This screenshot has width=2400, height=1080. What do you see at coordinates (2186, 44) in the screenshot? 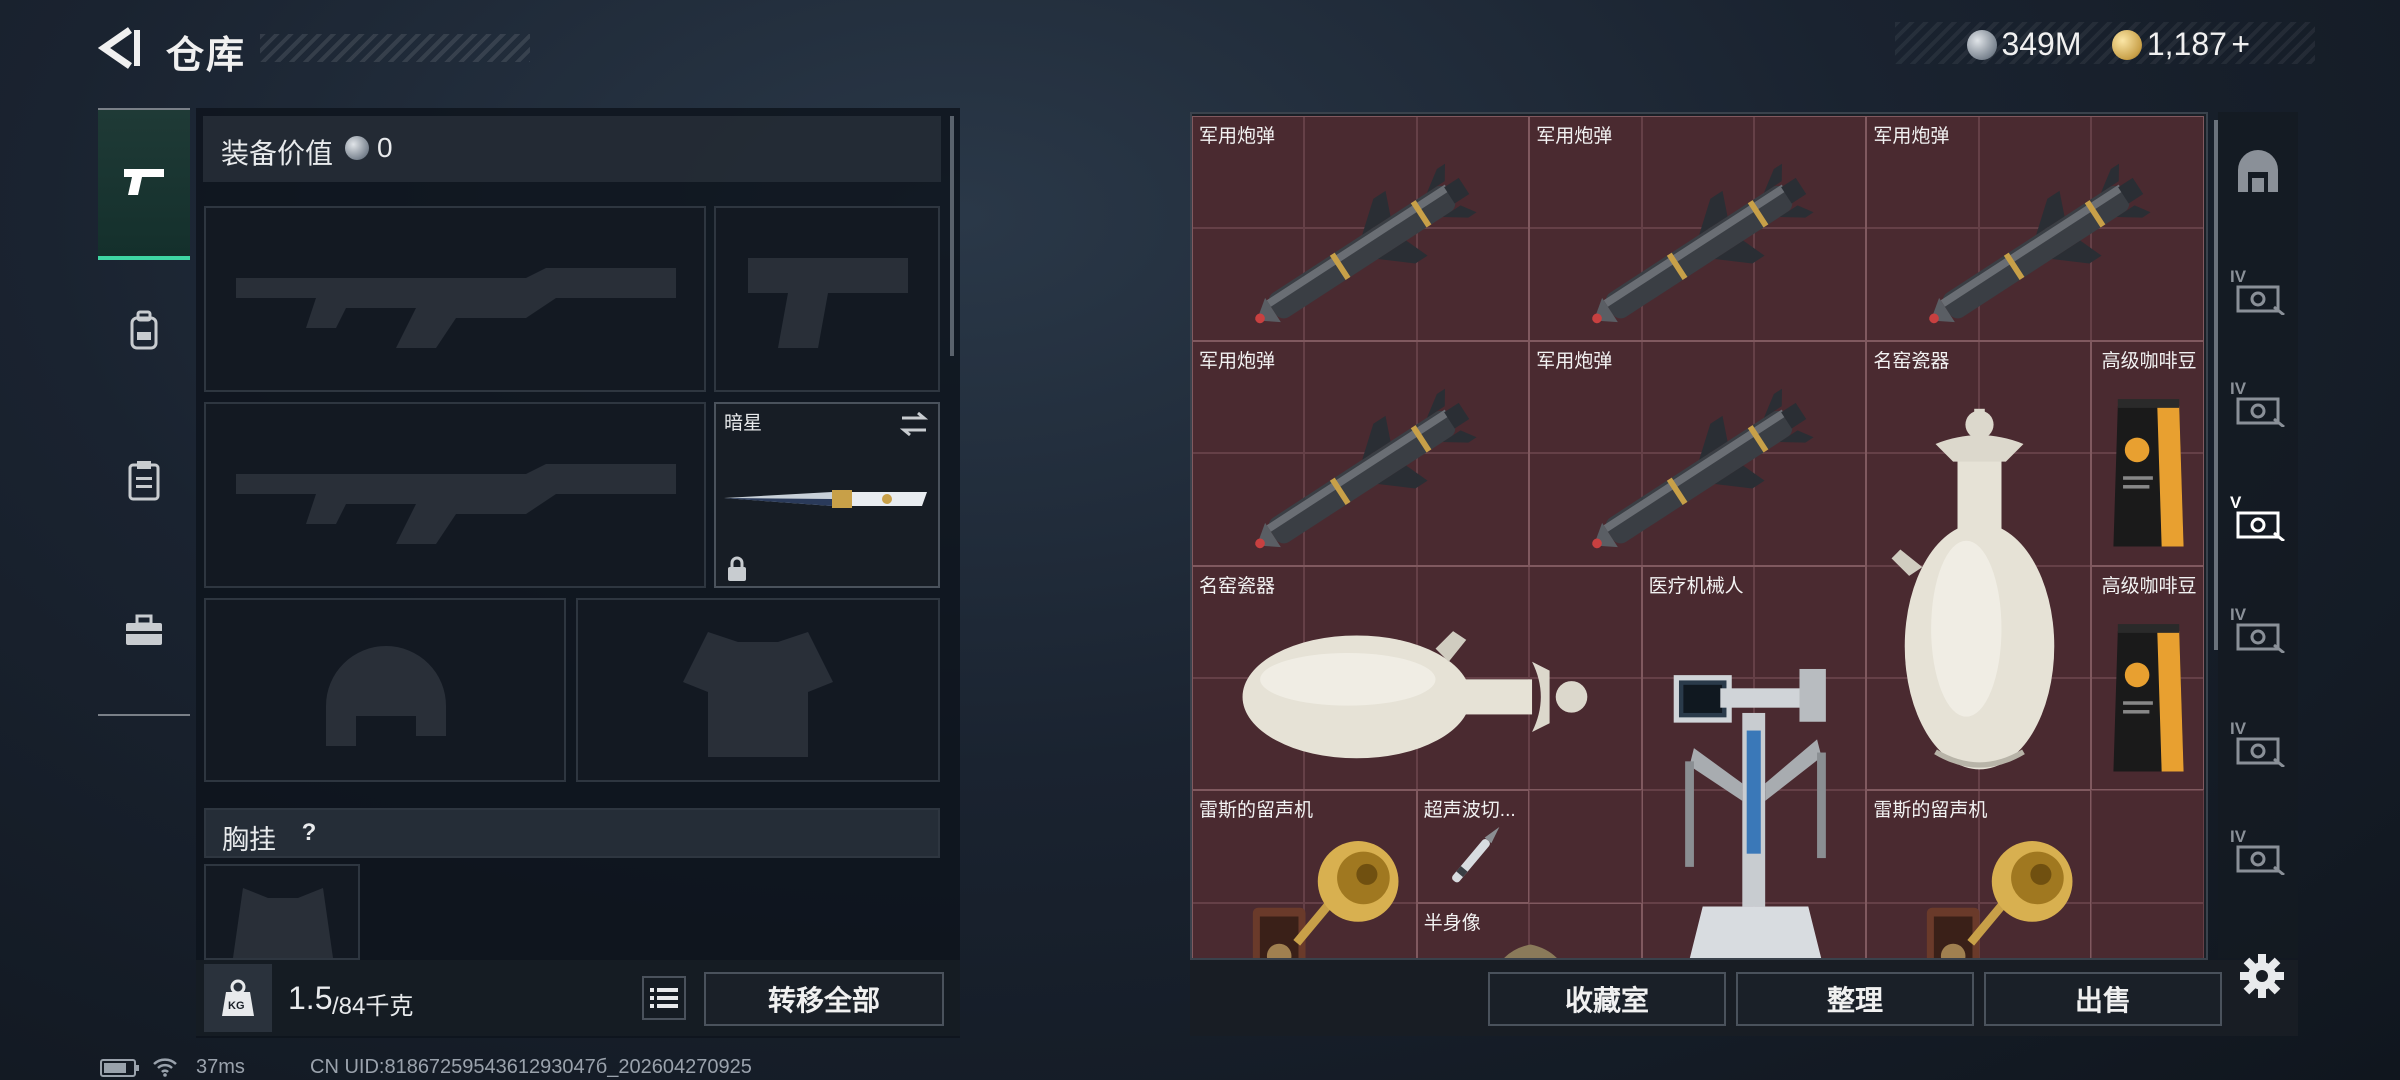
I see `gold-amount: 1,187` at bounding box center [2186, 44].